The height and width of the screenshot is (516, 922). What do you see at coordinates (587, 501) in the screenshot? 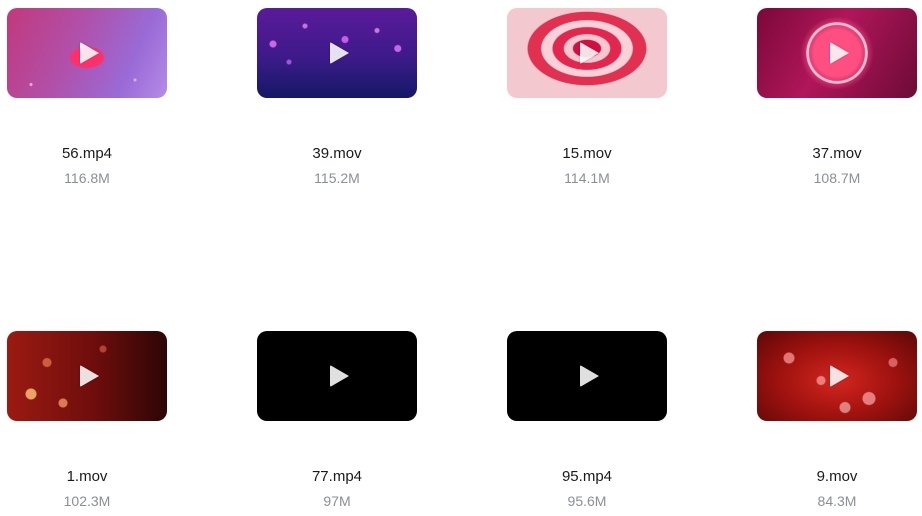
I see `file-size: 95.6M` at bounding box center [587, 501].